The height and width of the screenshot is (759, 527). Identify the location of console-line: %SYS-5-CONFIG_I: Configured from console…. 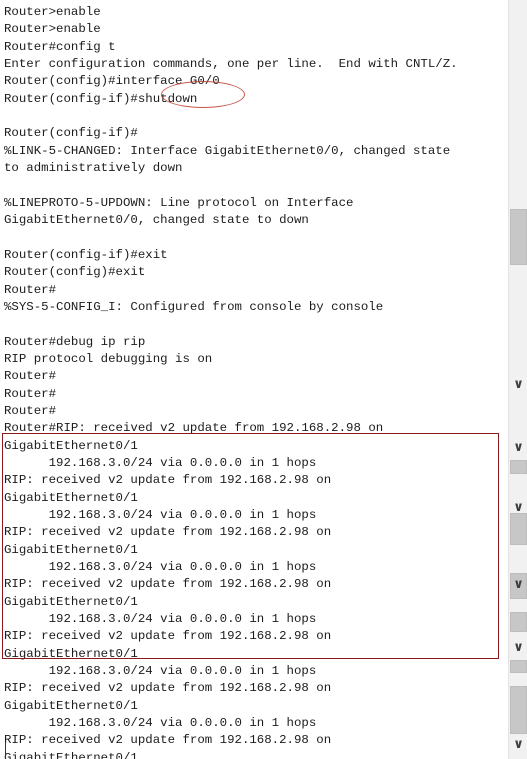
(194, 306).